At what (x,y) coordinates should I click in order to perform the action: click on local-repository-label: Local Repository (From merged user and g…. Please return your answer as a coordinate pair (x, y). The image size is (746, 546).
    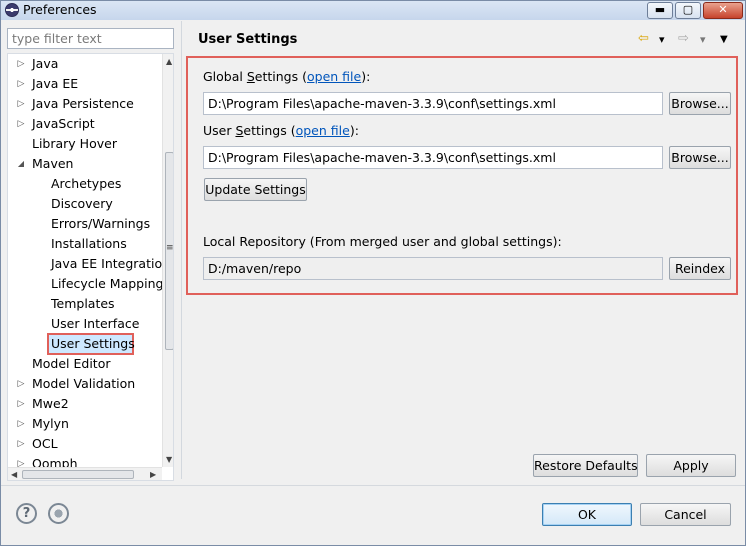
    Looking at the image, I should click on (382, 241).